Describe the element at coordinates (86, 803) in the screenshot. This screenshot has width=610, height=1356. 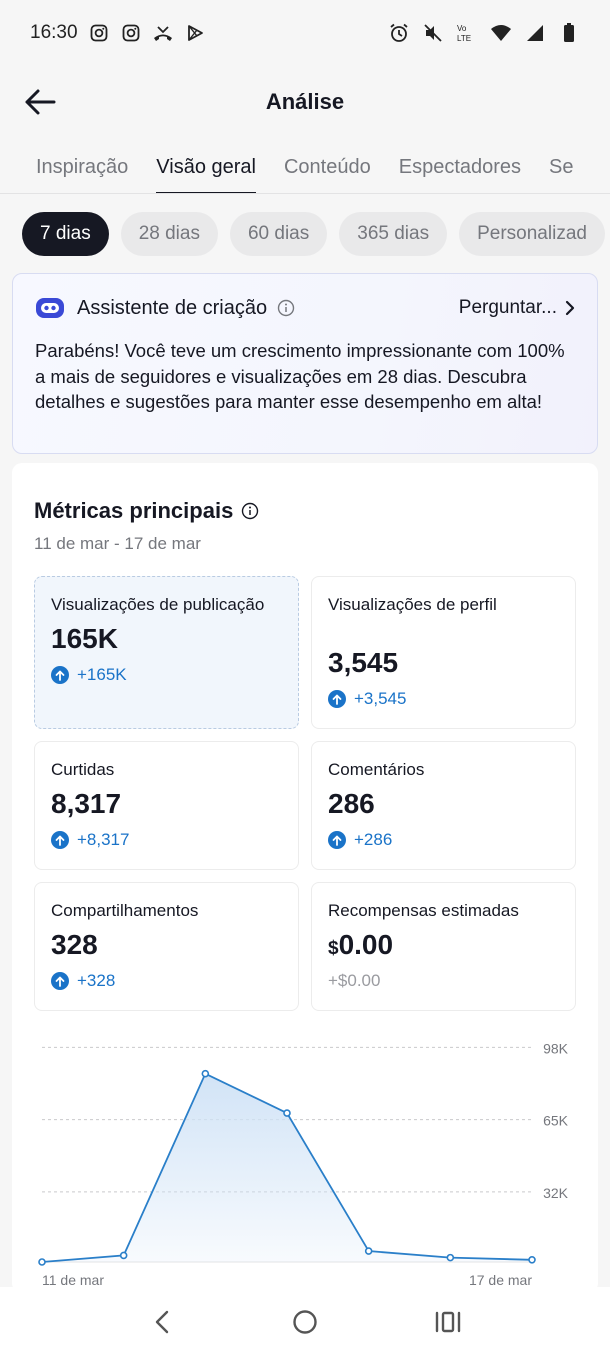
I see `metric-value: 8,317` at that location.